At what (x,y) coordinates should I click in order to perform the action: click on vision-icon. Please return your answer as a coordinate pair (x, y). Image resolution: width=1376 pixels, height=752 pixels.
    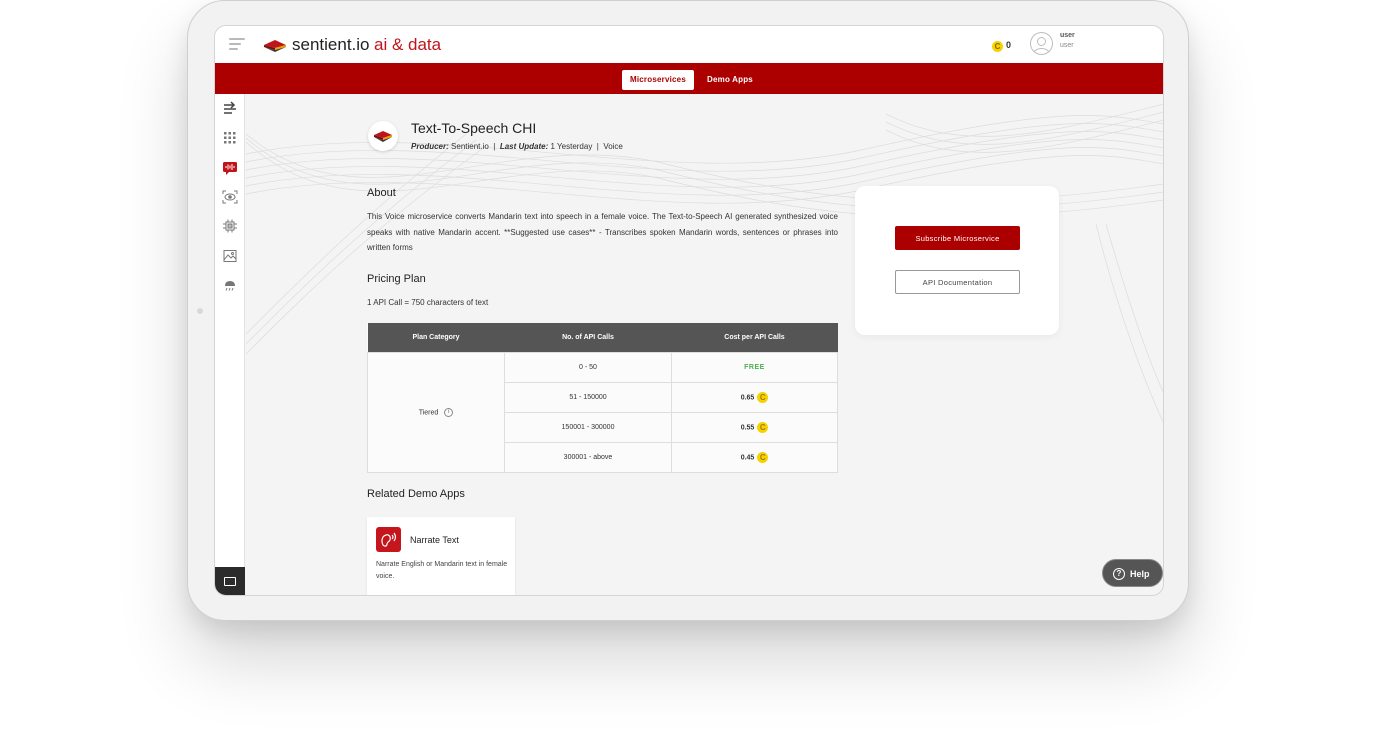
    Looking at the image, I should click on (230, 197).